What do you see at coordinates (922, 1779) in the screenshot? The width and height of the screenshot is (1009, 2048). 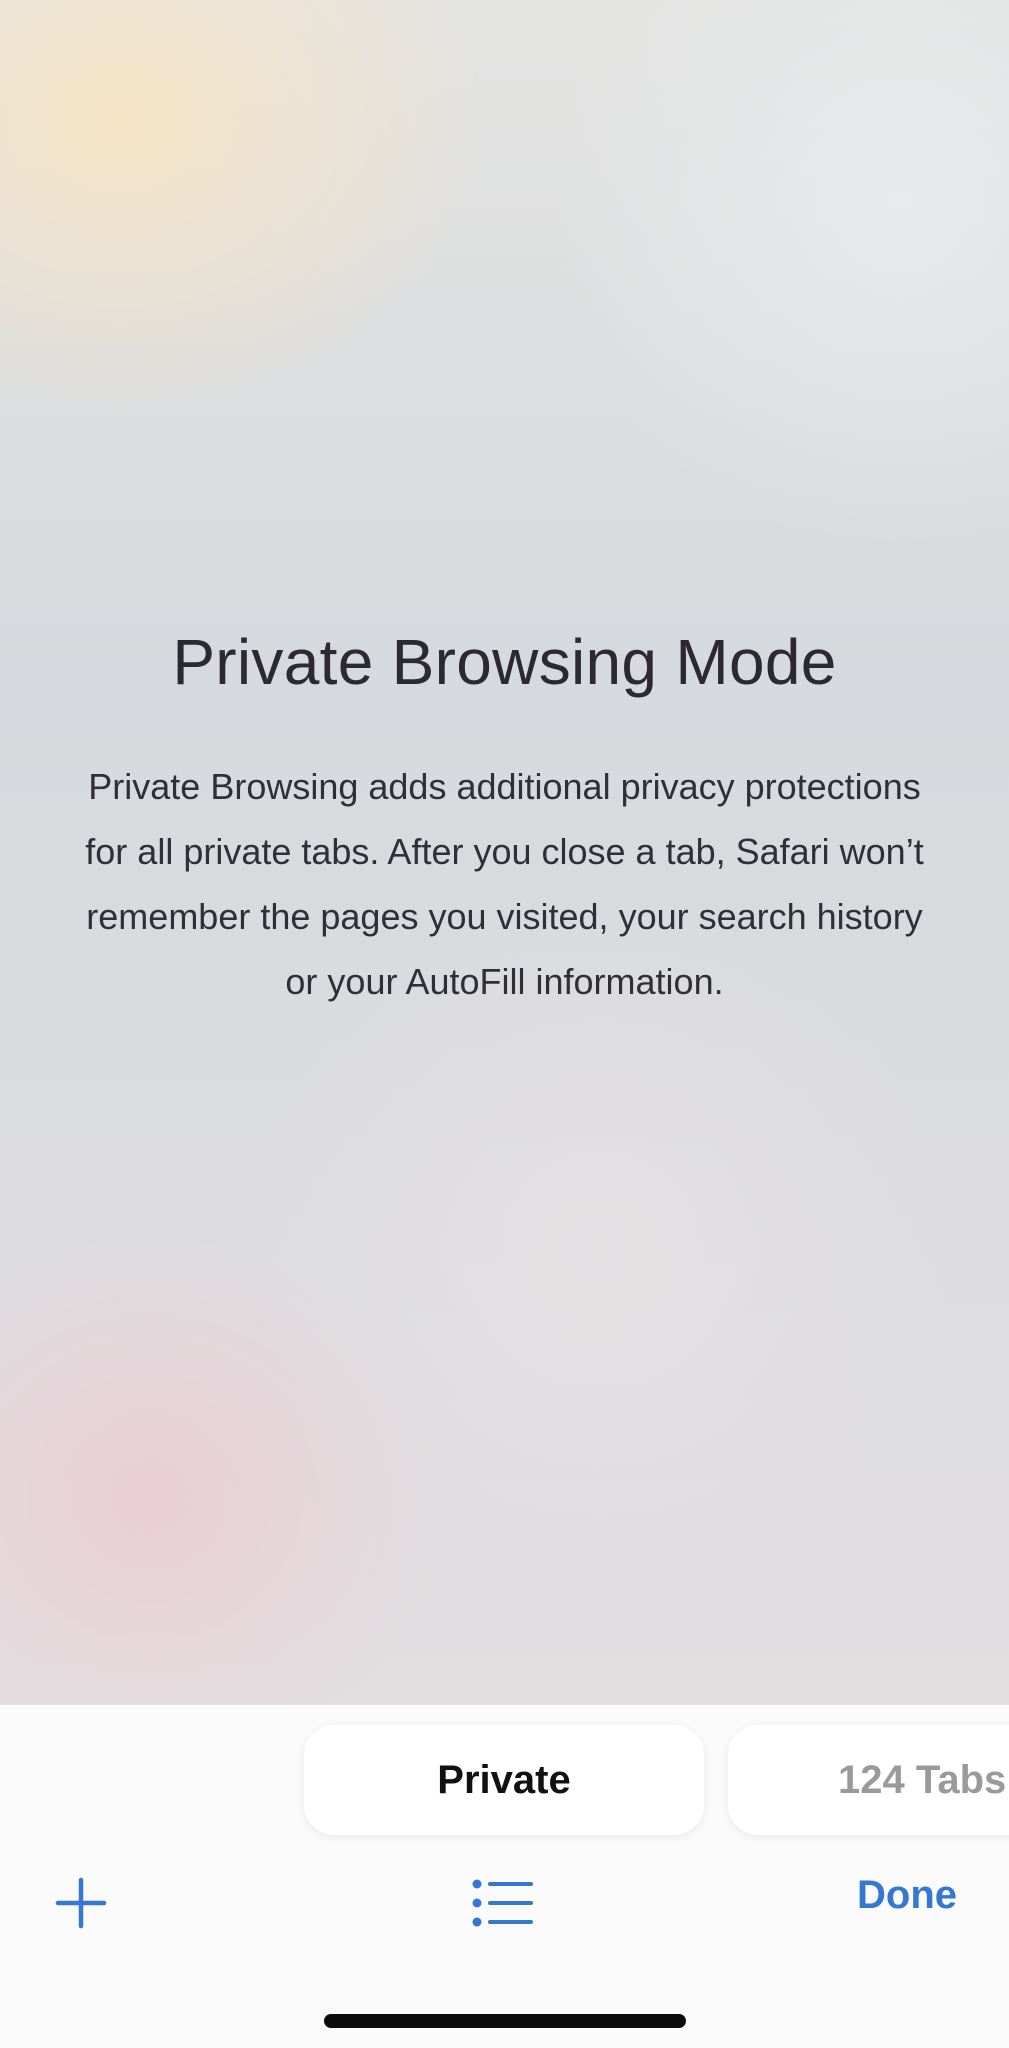 I see `tab-group-tabs-label: 124 Tabs` at bounding box center [922, 1779].